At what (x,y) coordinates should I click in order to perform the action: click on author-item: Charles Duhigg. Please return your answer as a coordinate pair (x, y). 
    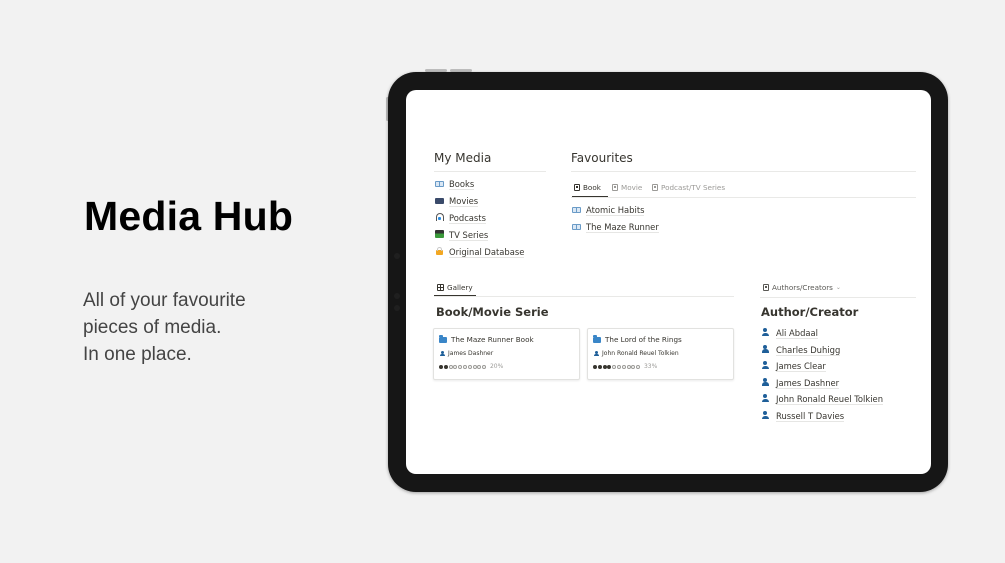
    Looking at the image, I should click on (801, 350).